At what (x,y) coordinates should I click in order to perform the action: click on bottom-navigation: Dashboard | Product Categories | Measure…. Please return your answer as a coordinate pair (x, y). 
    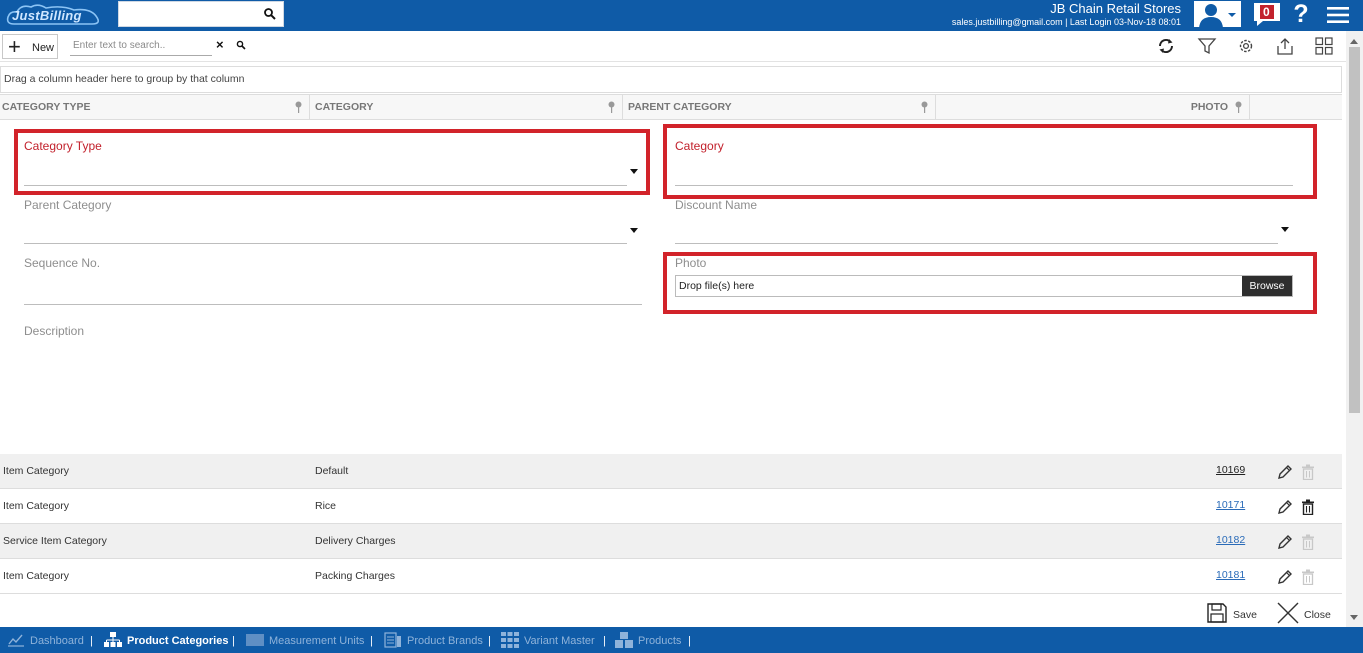
    Looking at the image, I should click on (681, 640).